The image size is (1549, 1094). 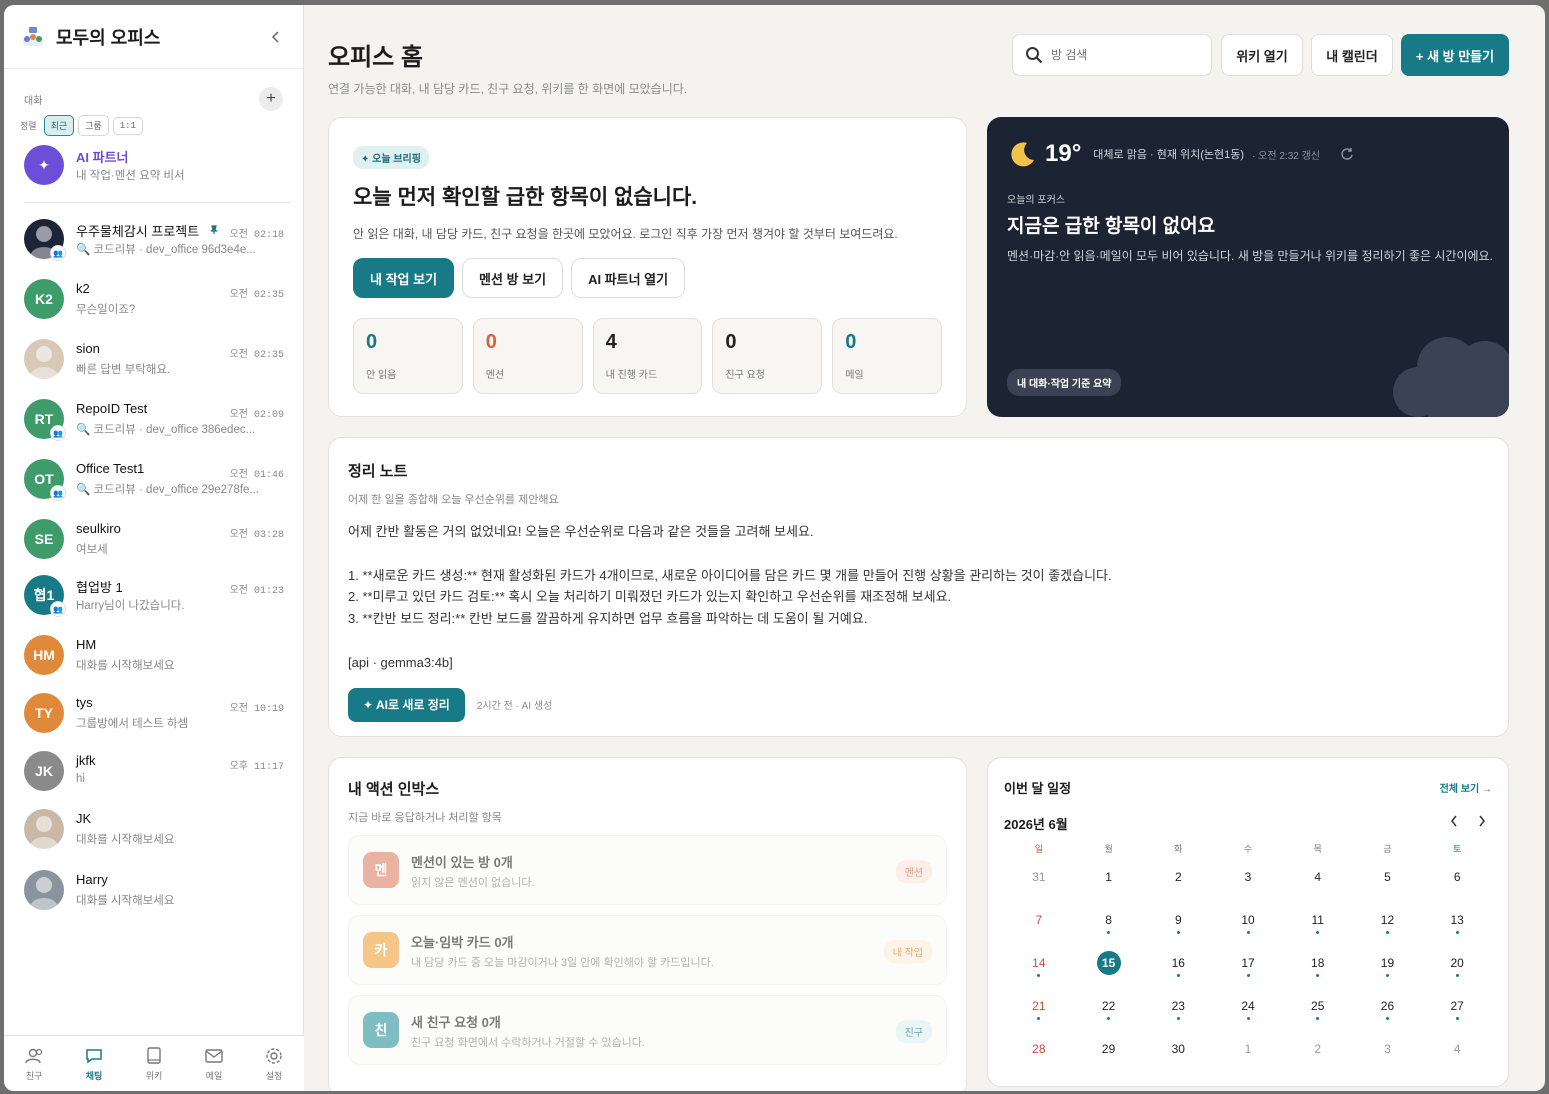 I want to click on my-calendar-button: 내 캘린더, so click(x=1352, y=55).